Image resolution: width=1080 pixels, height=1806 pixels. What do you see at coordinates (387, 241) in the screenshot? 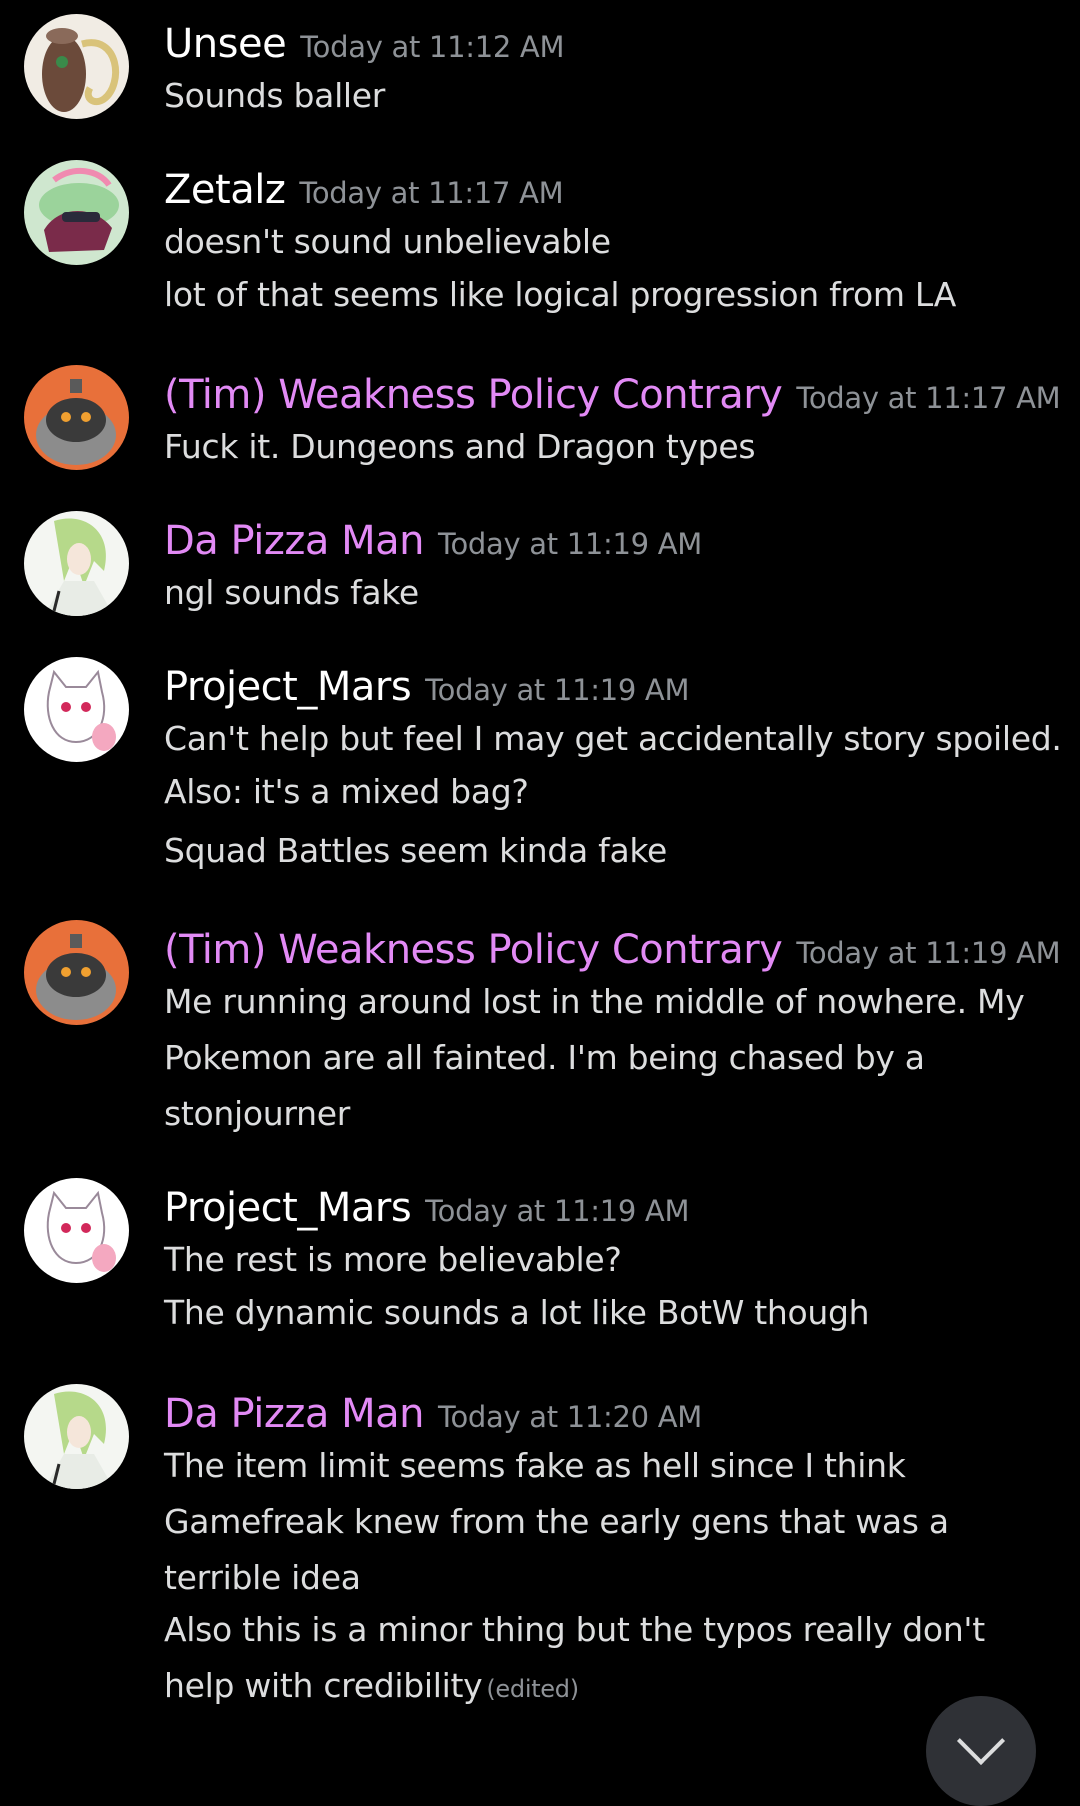
I see `message-text: doesn't sound unbelievable` at bounding box center [387, 241].